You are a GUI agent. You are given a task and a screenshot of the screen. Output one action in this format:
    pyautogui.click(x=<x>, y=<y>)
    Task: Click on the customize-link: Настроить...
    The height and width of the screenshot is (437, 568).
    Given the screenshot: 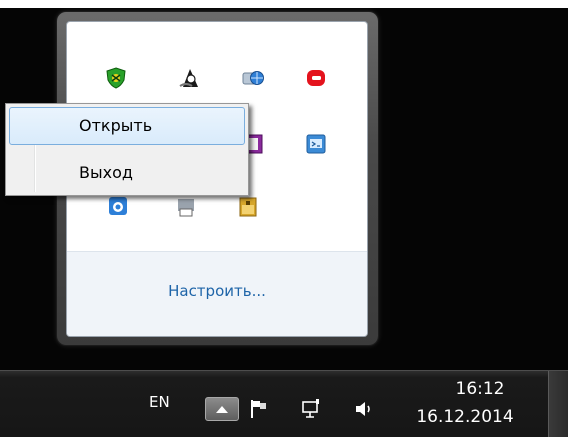 What is the action you would take?
    pyautogui.click(x=217, y=291)
    